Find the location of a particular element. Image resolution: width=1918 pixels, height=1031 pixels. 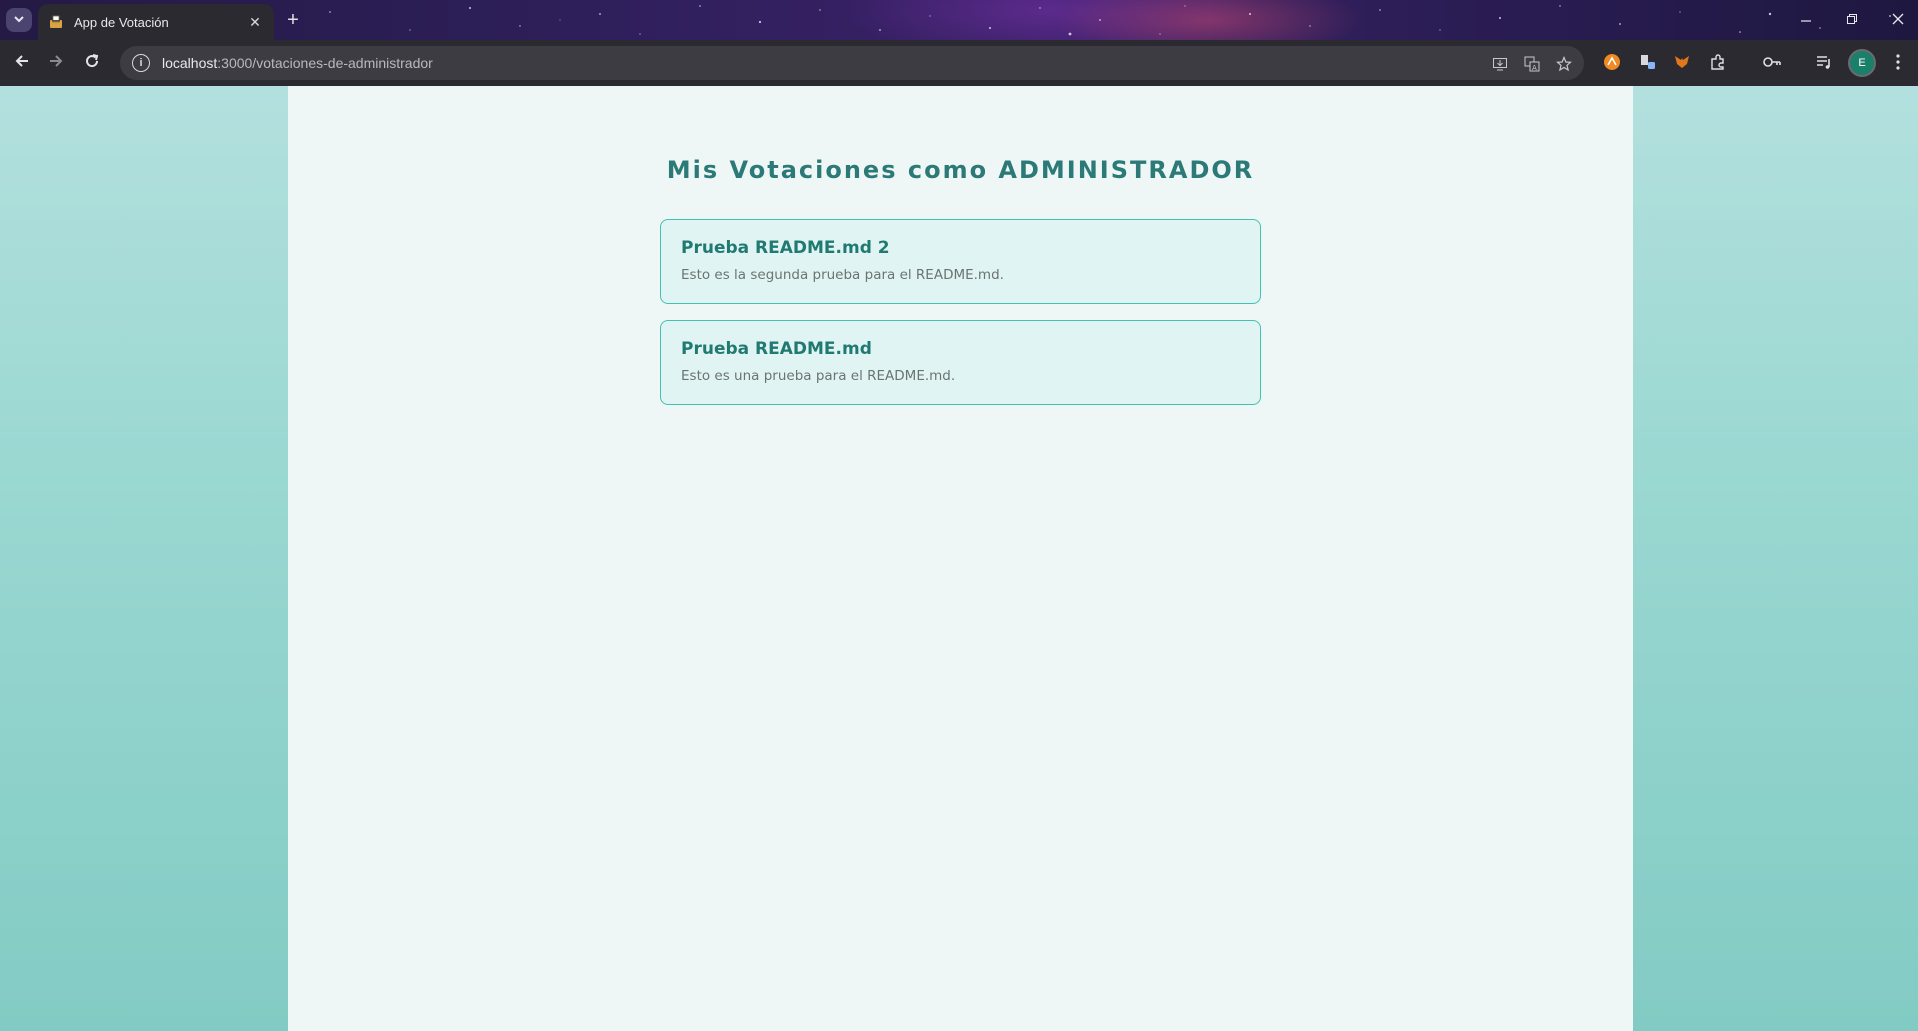

forward-button is located at coordinates (56, 63).